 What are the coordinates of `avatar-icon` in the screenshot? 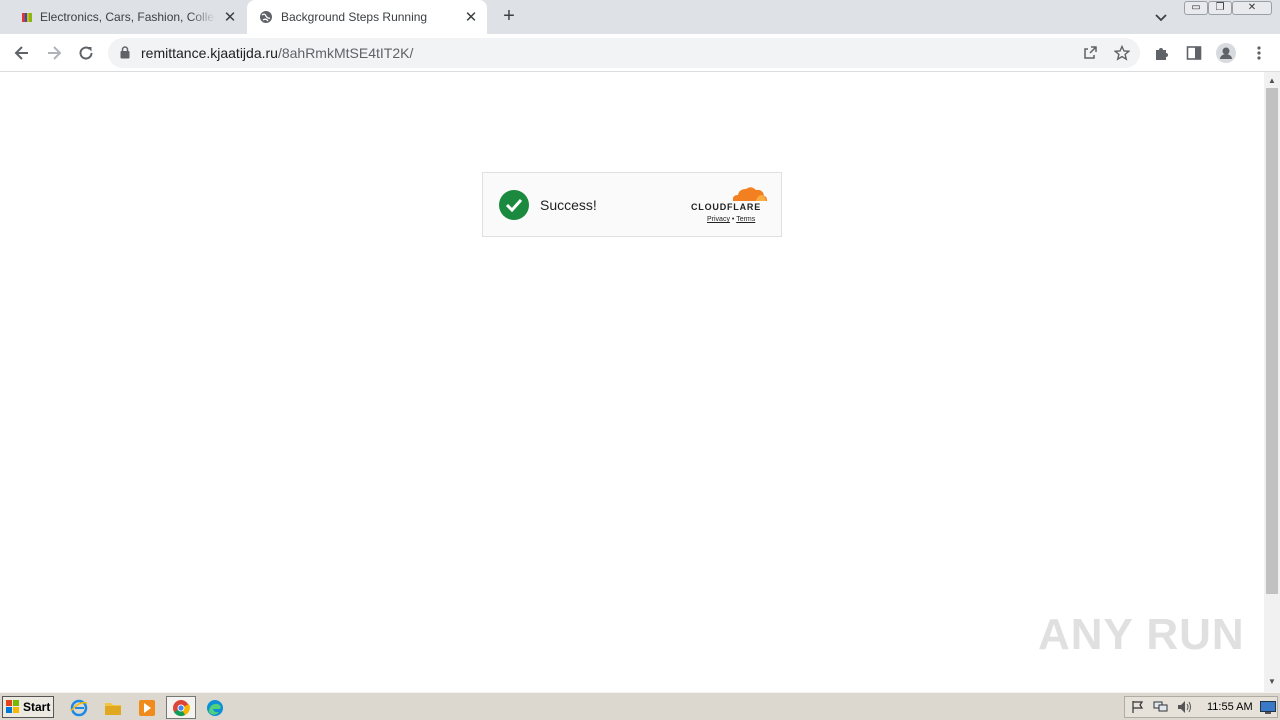 It's located at (1226, 53).